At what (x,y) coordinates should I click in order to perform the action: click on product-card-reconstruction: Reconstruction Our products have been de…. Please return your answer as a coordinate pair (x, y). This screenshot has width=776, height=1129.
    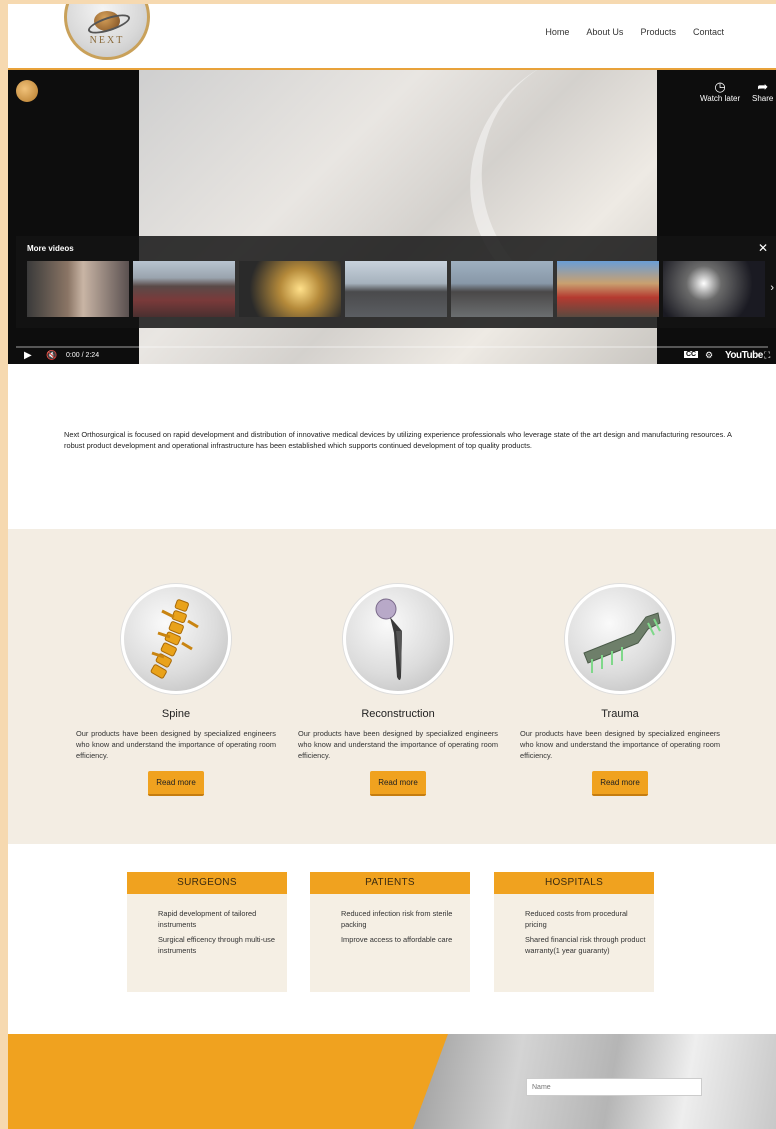
    Looking at the image, I should click on (398, 690).